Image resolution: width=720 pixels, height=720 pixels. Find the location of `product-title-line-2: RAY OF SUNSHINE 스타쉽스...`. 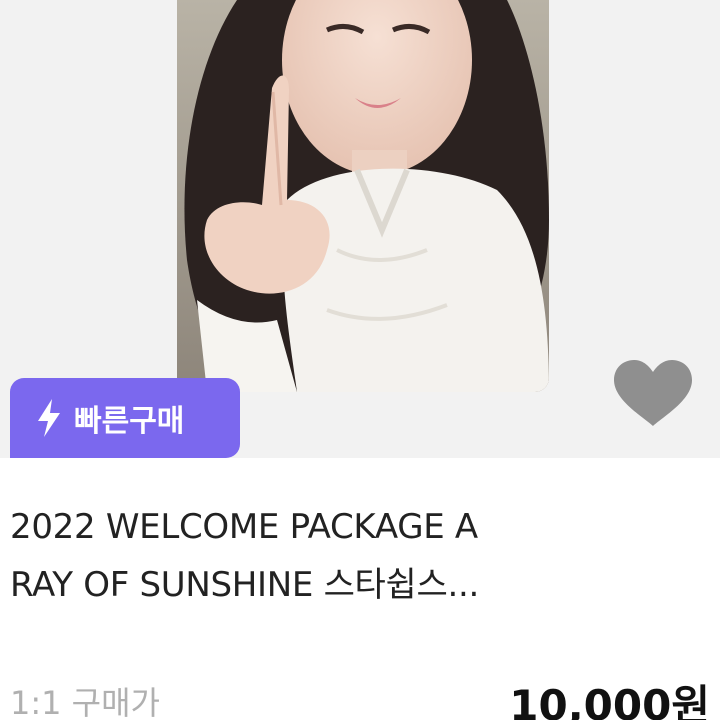

product-title-line-2: RAY OF SUNSHINE 스타쉽스... is located at coordinates (245, 585).